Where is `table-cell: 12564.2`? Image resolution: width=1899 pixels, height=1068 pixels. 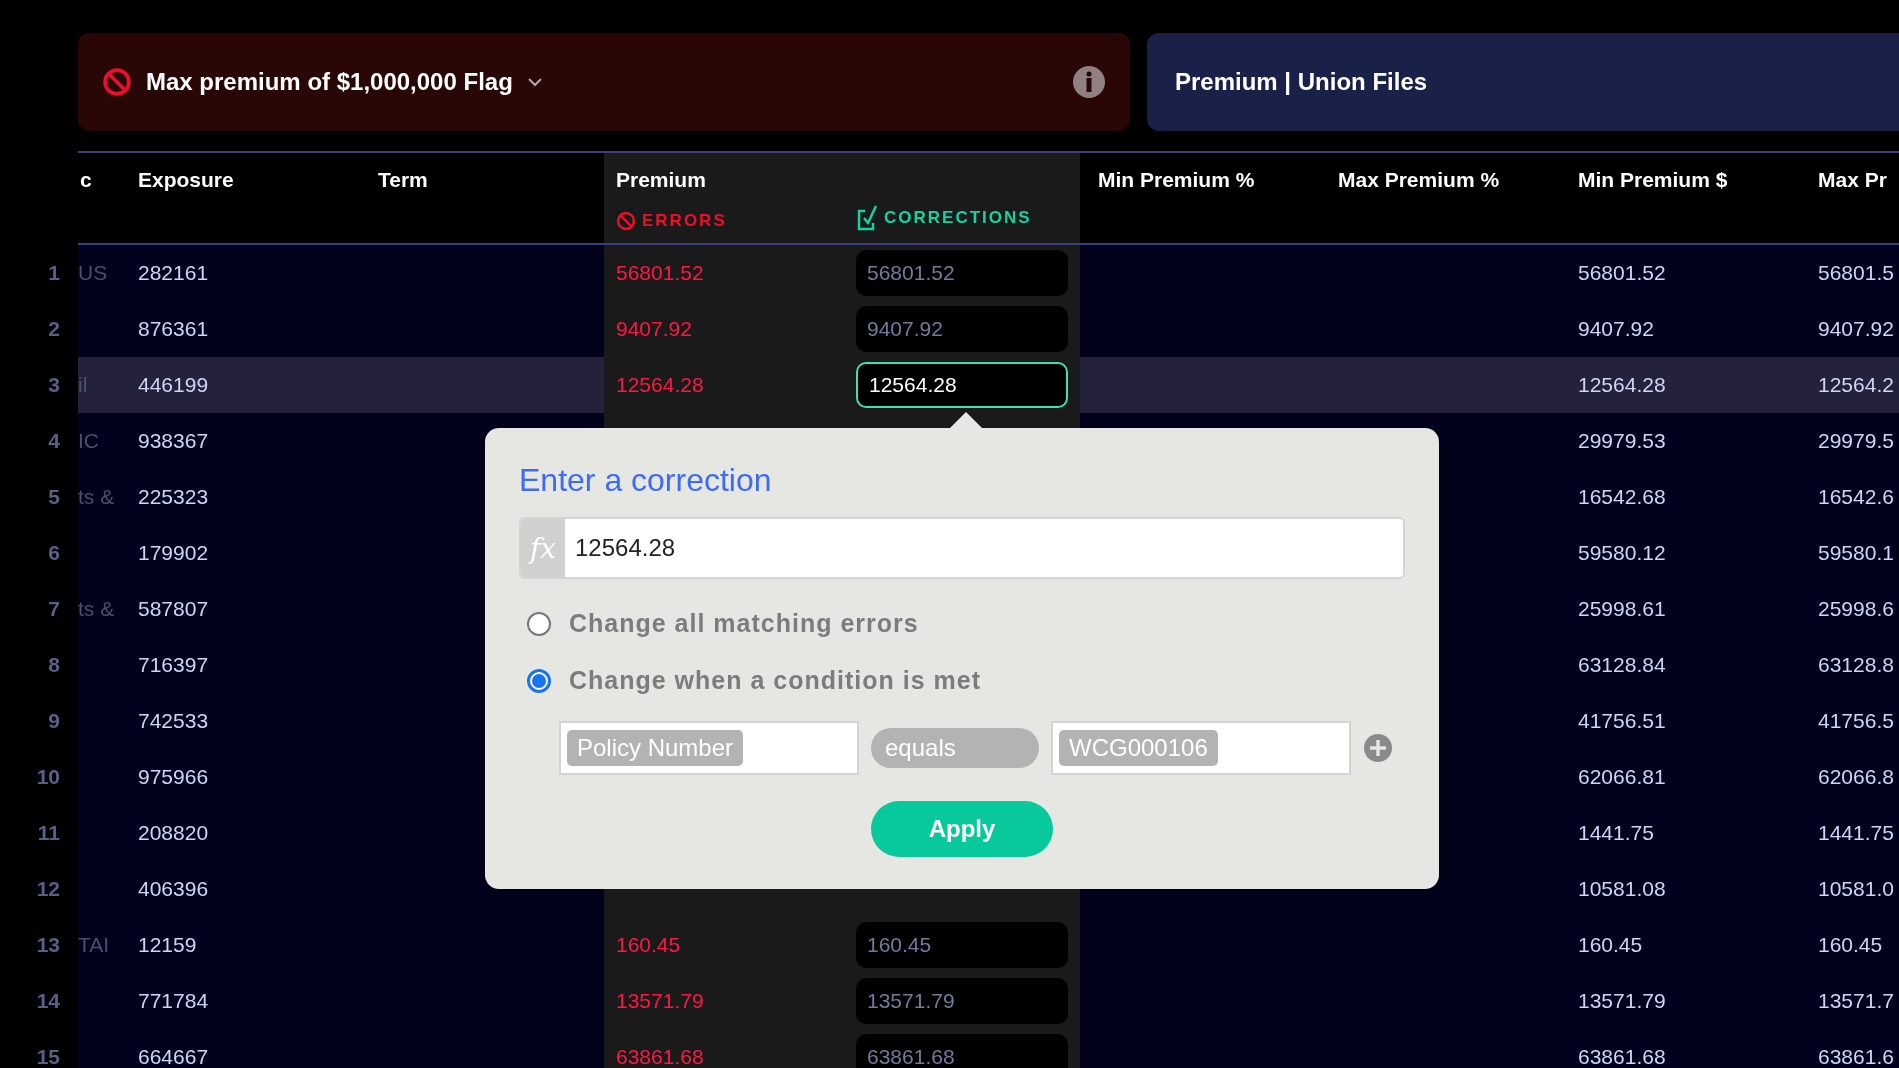
table-cell: 12564.2 is located at coordinates (1856, 385).